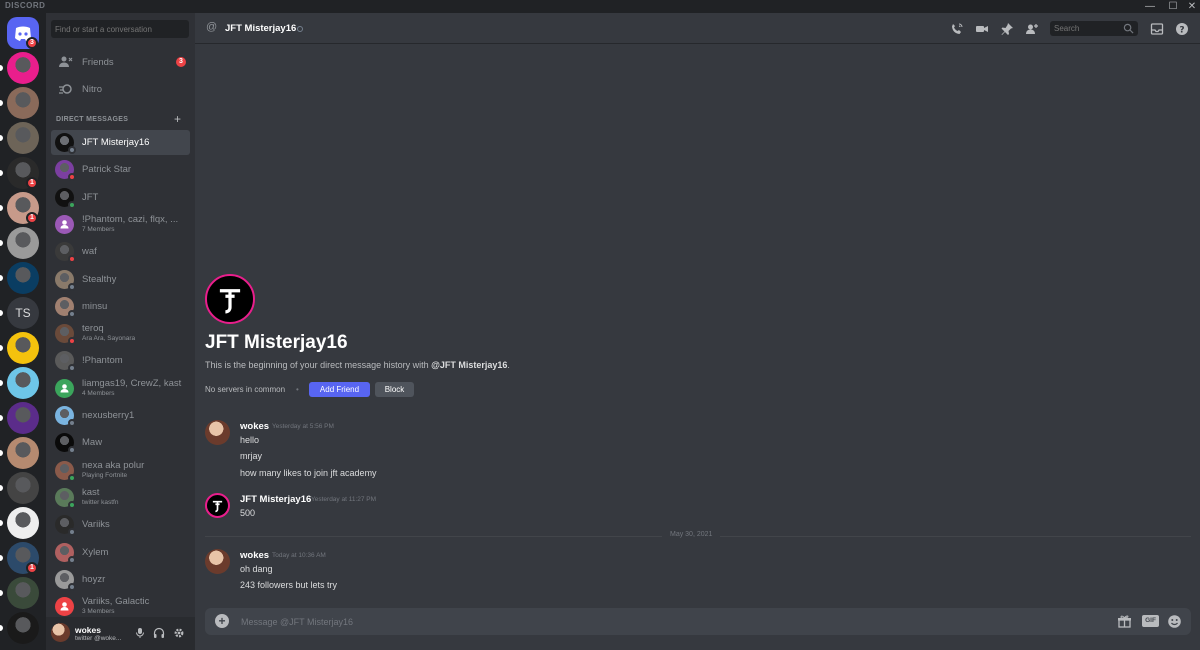 The height and width of the screenshot is (650, 1200). Describe the element at coordinates (120, 142) in the screenshot. I see `dm-item: JFT Misterjay16` at that location.